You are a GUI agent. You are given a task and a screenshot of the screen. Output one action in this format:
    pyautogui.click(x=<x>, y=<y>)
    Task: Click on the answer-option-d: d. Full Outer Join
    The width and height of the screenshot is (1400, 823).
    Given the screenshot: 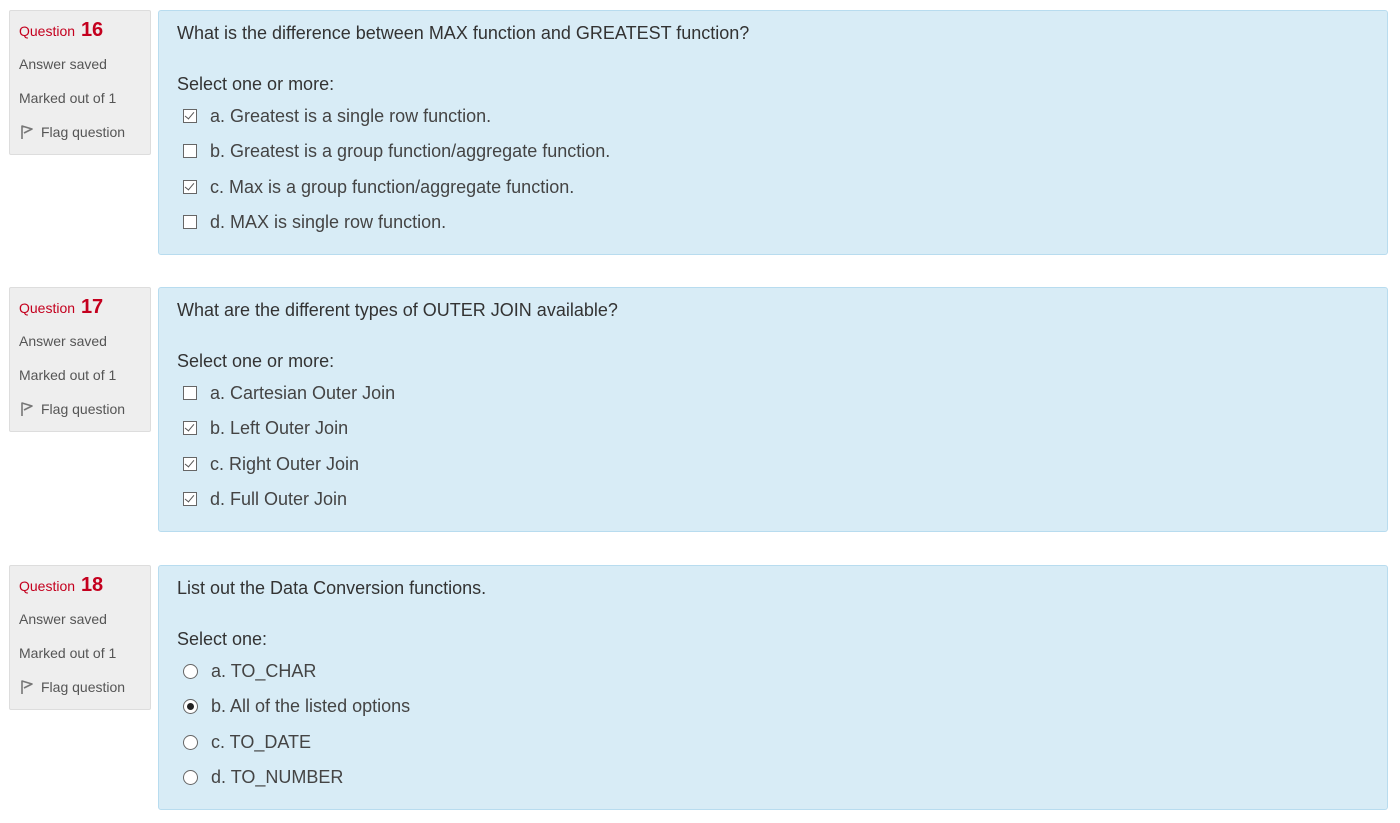 What is the action you would take?
    pyautogui.click(x=265, y=499)
    